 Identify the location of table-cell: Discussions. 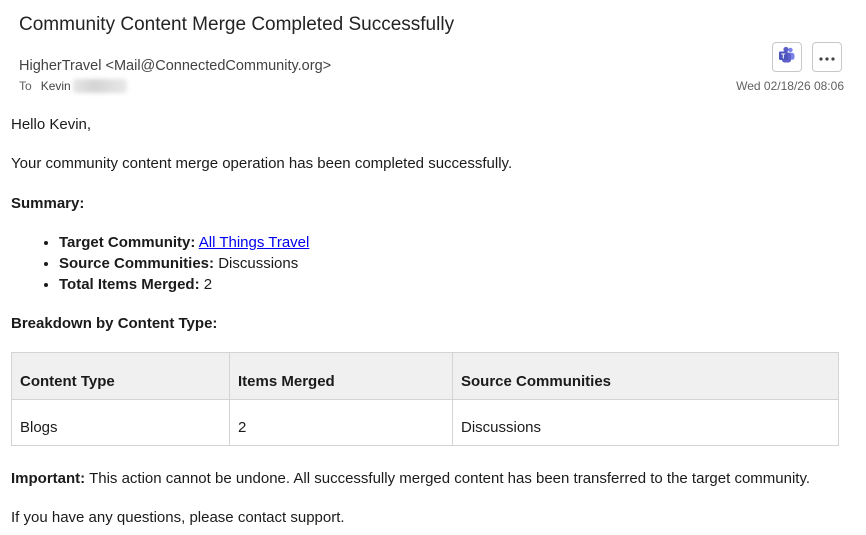
(645, 422).